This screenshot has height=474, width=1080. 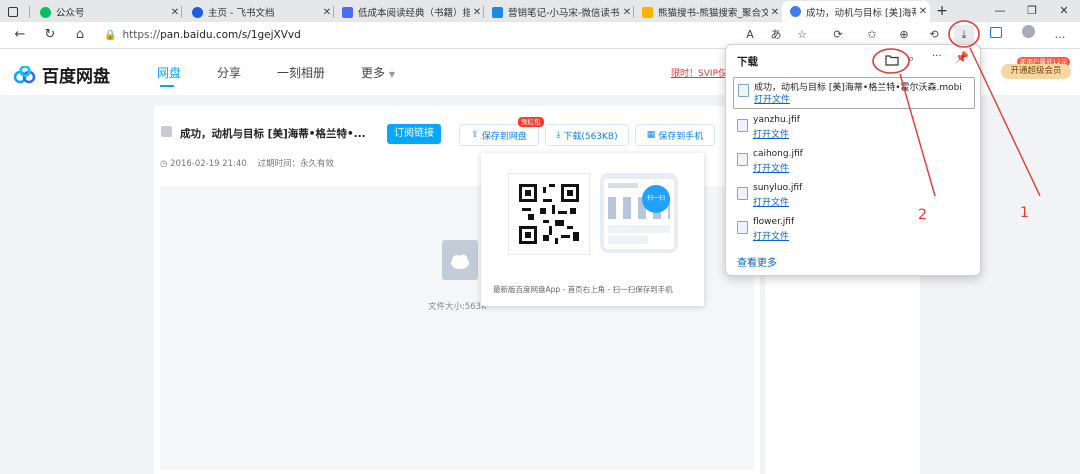 I want to click on annotation-overlay, so click(x=956, y=108).